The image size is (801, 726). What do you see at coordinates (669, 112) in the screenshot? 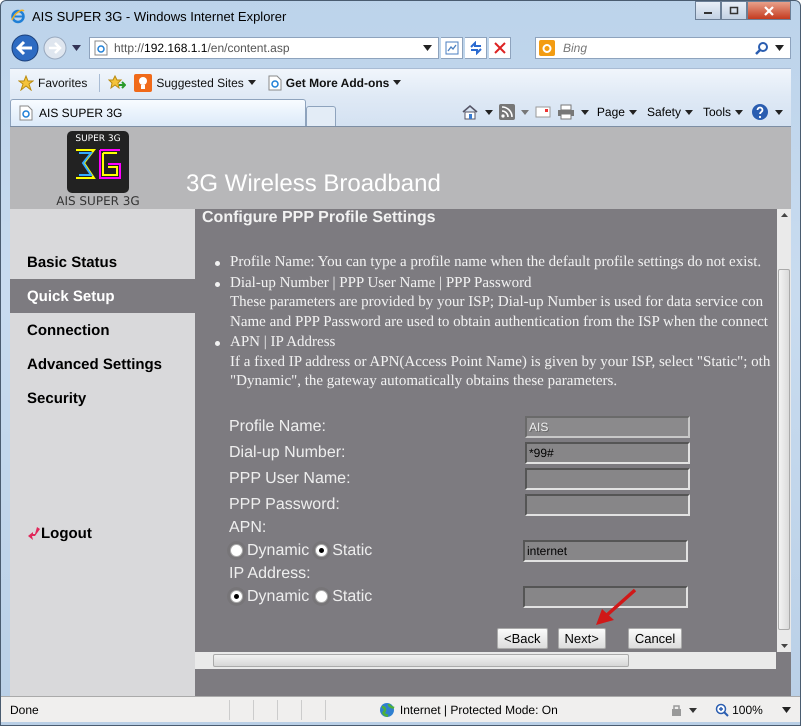
I see `menu-button: Safety` at bounding box center [669, 112].